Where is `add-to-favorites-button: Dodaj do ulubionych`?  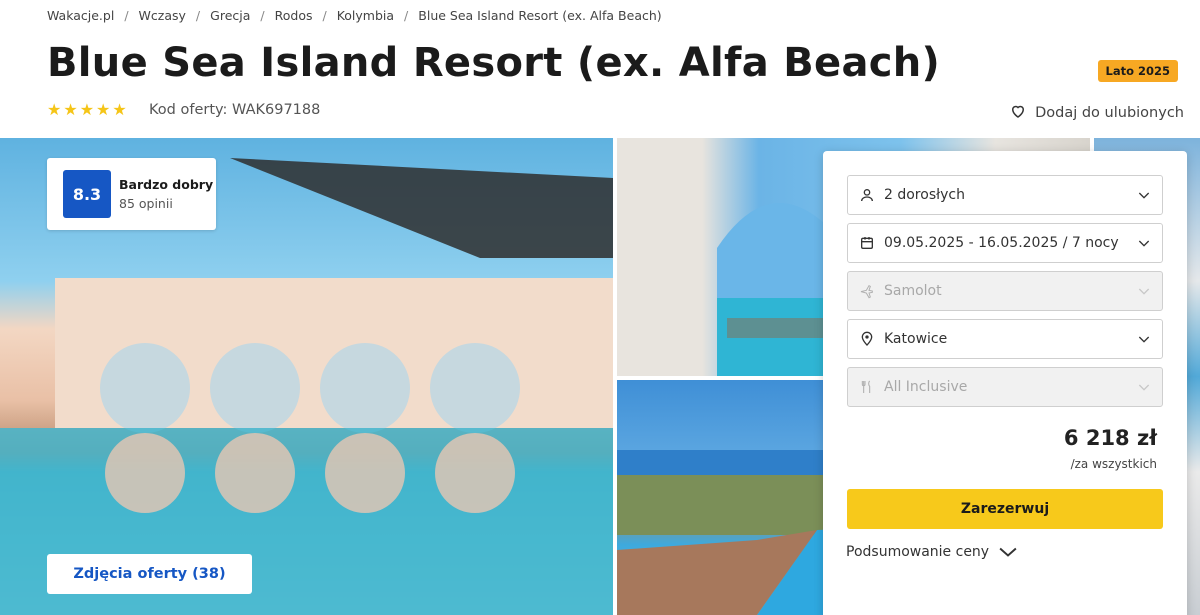
add-to-favorites-button: Dodaj do ulubionych is located at coordinates (1096, 113).